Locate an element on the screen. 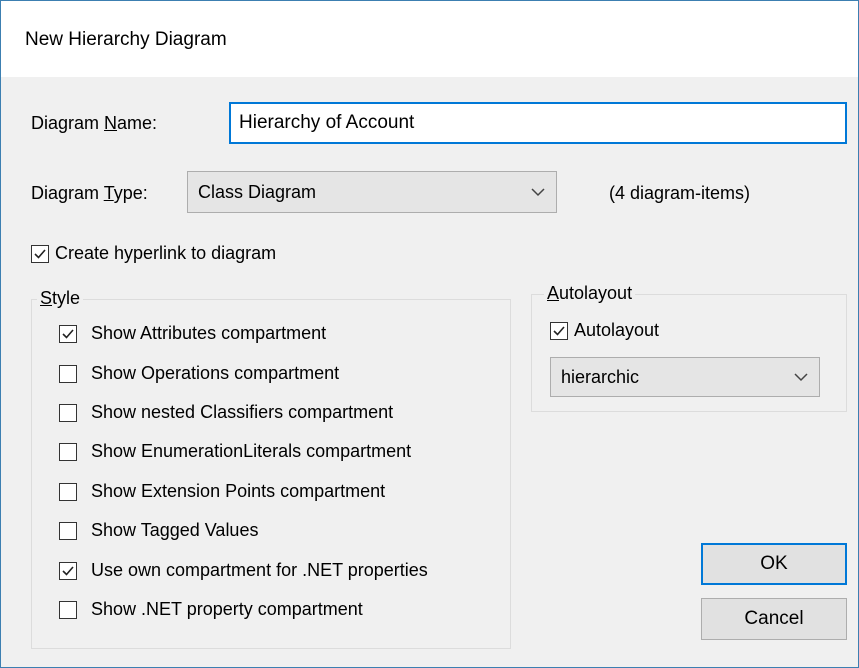 This screenshot has width=859, height=668. autolayout-checkbox is located at coordinates (559, 331).